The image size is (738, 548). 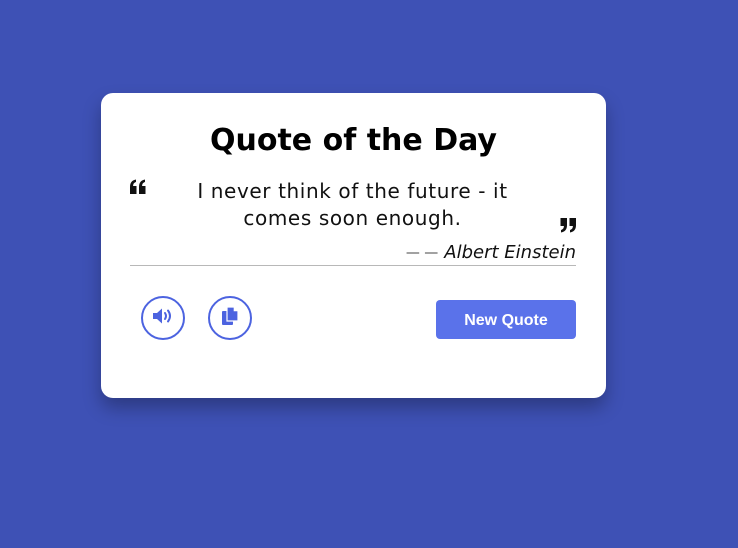 What do you see at coordinates (506, 319) in the screenshot?
I see `new-quote-button: New Quote` at bounding box center [506, 319].